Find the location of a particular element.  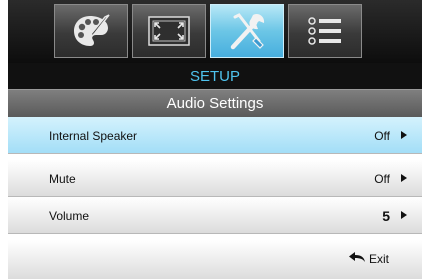

tab-options is located at coordinates (325, 31).